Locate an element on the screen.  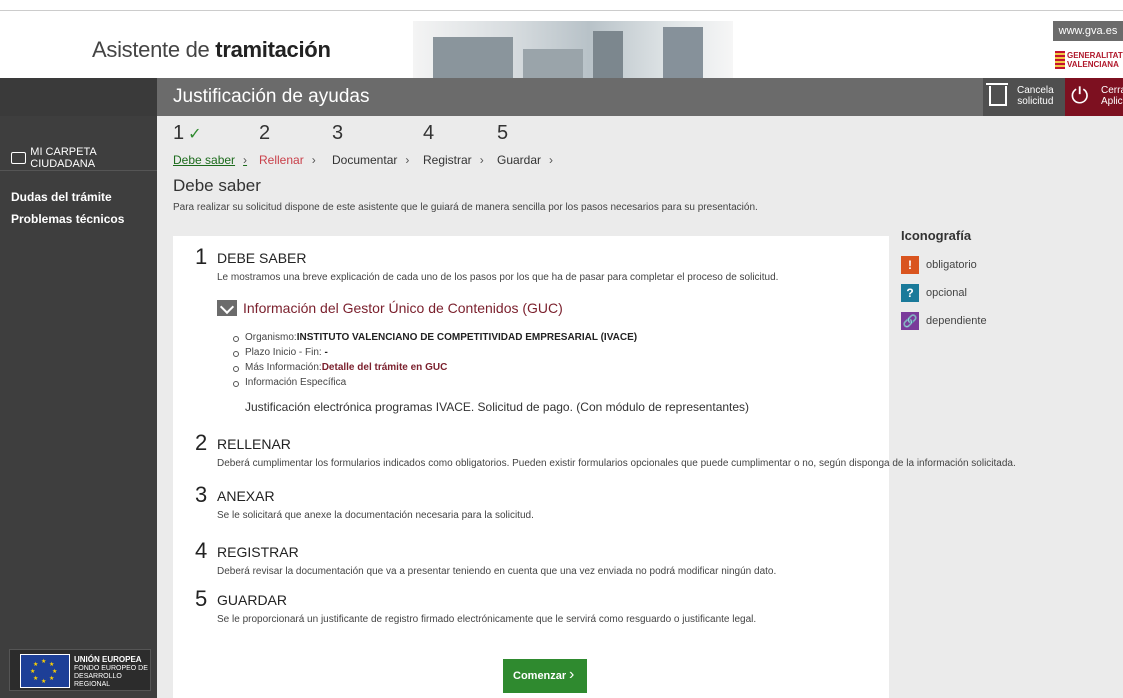
page-title: Debe saber is located at coordinates (217, 185).